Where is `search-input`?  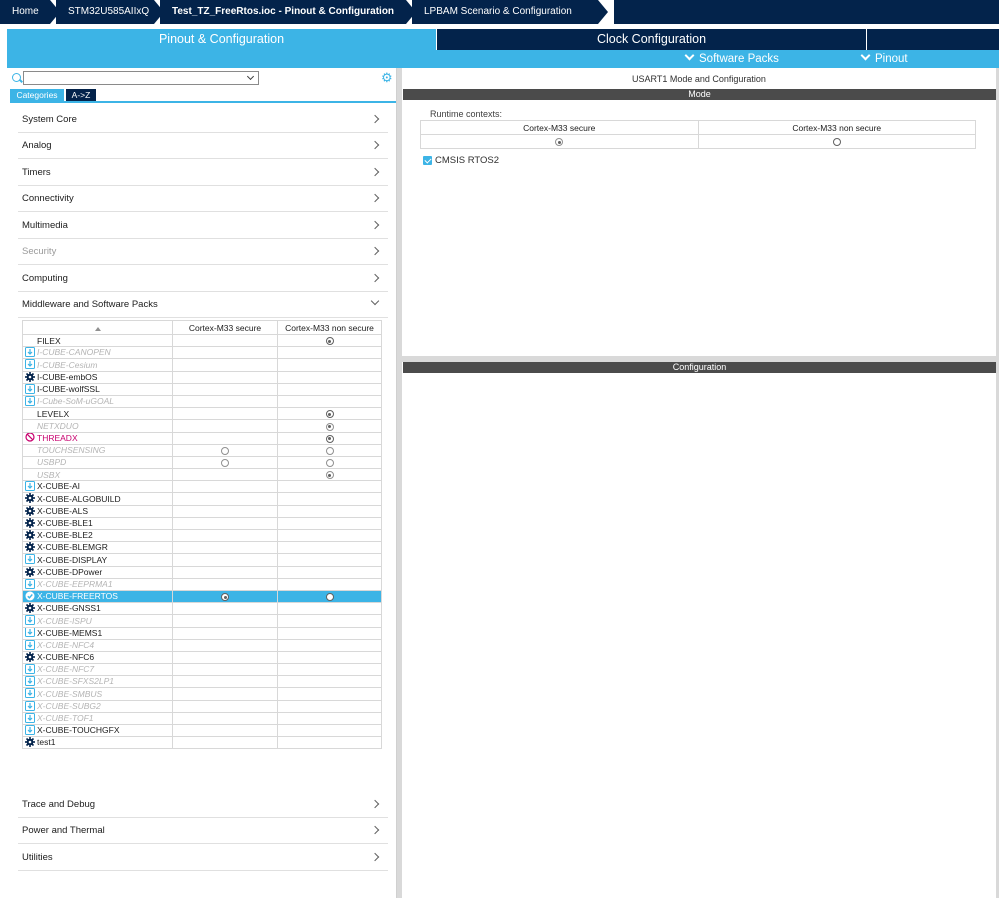 search-input is located at coordinates (141, 78).